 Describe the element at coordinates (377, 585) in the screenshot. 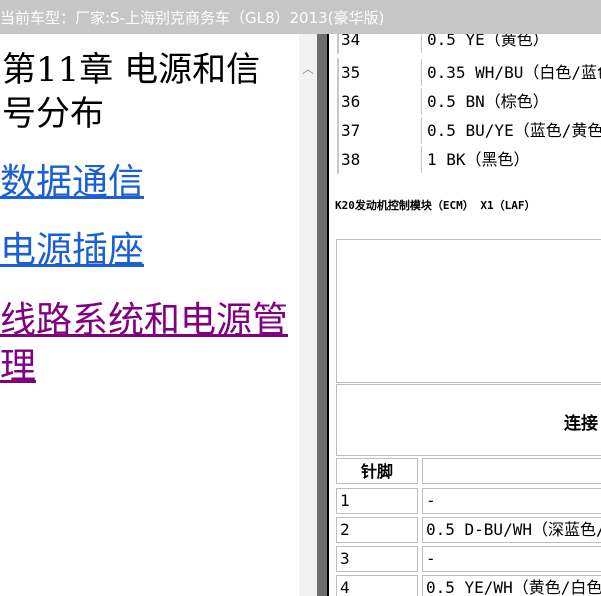

I see `pin-number: 4` at that location.